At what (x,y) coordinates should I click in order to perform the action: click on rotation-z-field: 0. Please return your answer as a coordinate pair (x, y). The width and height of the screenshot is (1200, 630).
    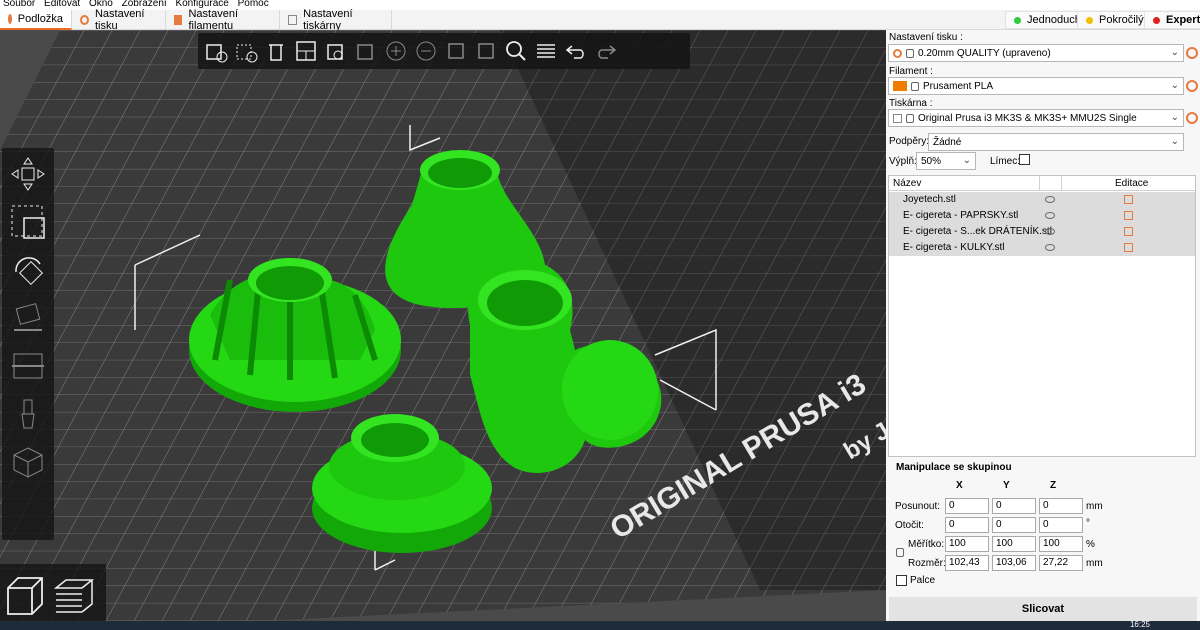
    Looking at the image, I should click on (1061, 525).